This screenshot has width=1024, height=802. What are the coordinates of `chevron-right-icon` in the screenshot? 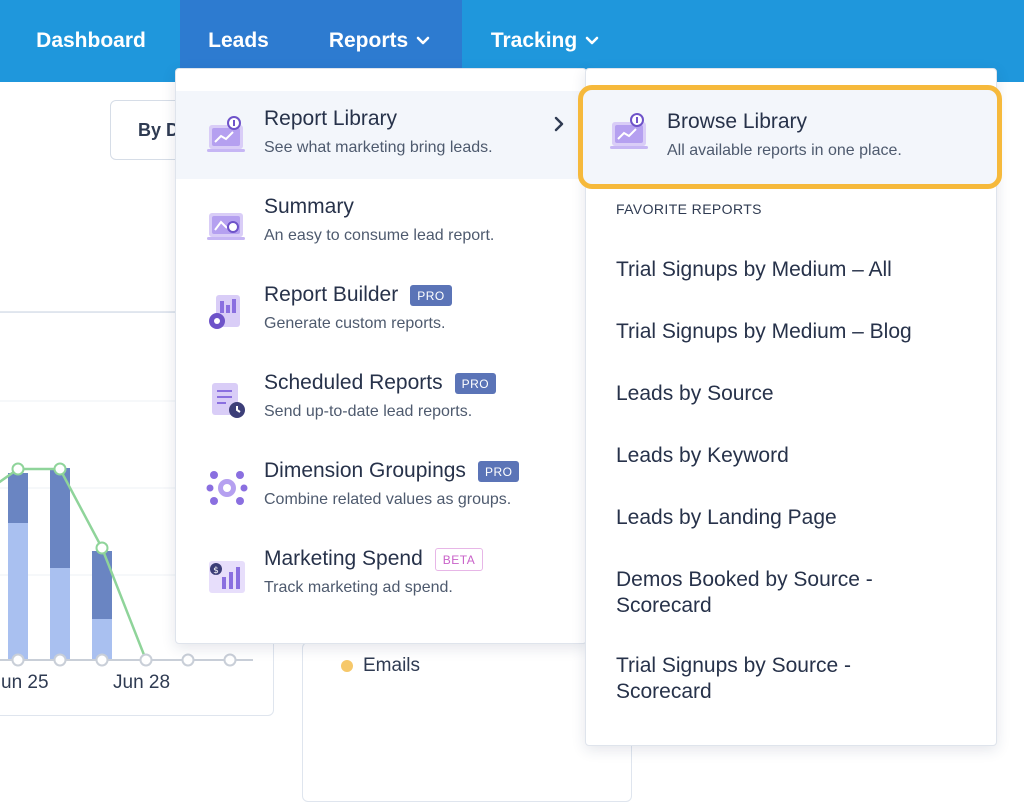 It's located at (559, 124).